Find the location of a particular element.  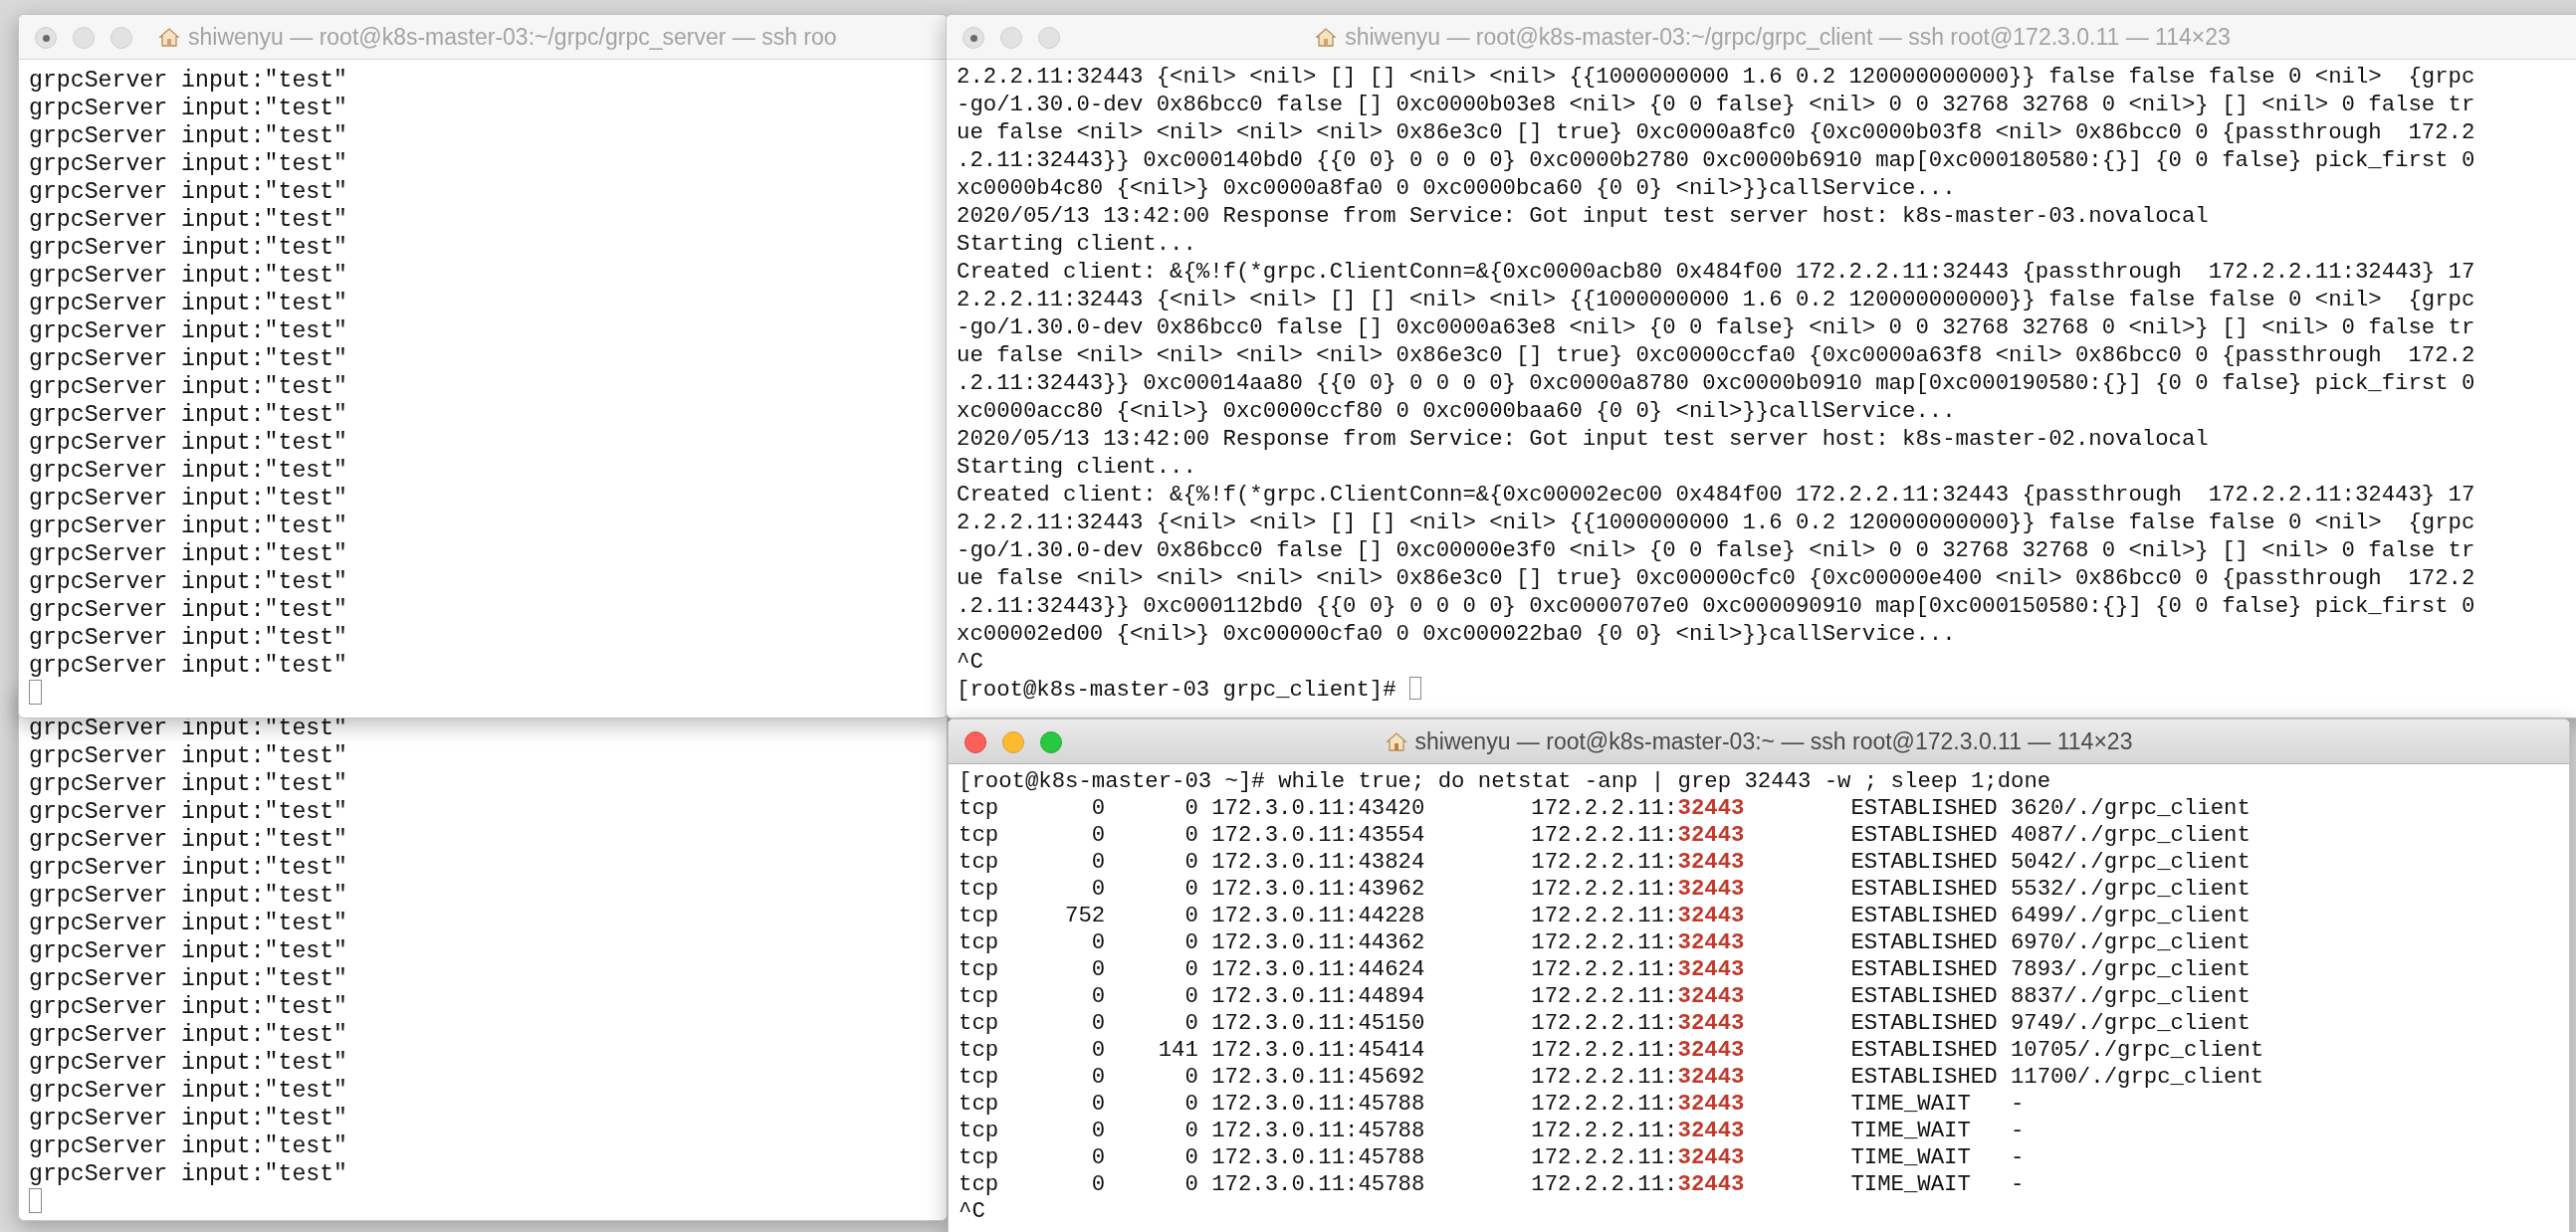

state-cell-text: TIME_WAIT is located at coordinates (1911, 1185).